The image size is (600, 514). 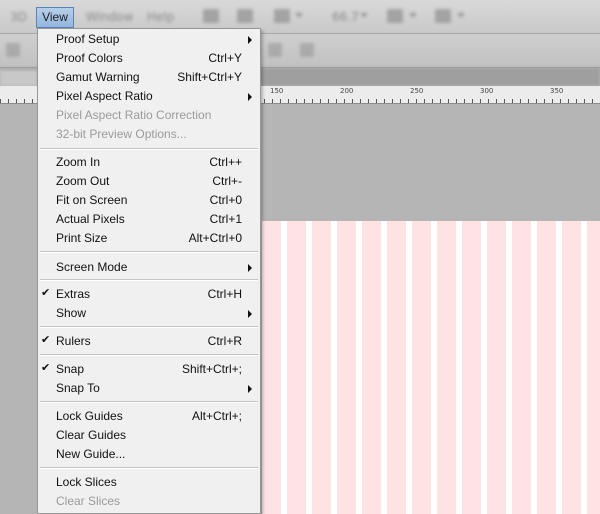 What do you see at coordinates (149, 200) in the screenshot?
I see `menu-item-fit-on-screen: Fit on Screen Ctrl+0` at bounding box center [149, 200].